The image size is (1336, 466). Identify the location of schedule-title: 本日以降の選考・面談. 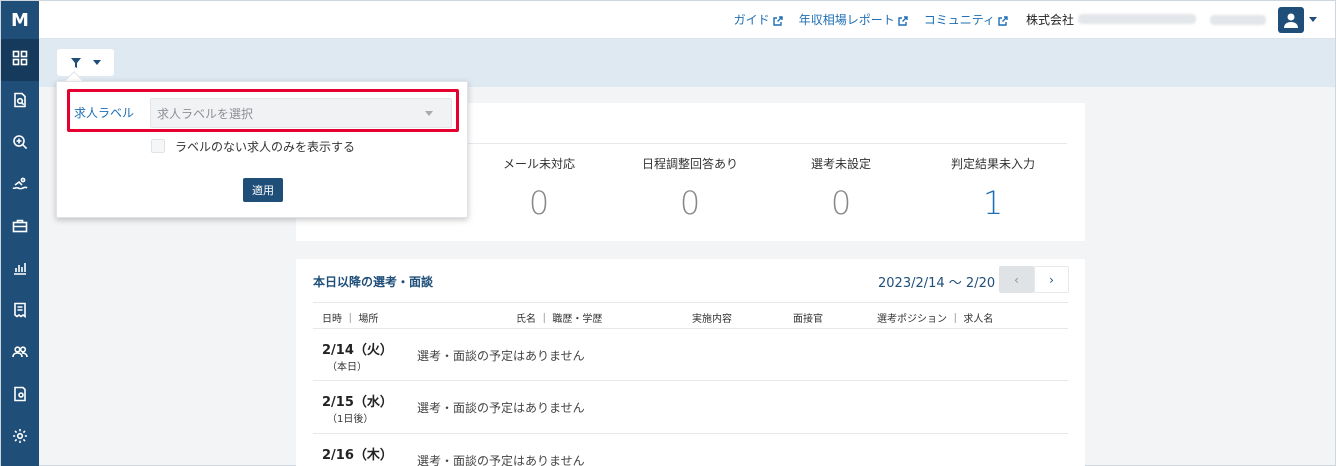
(373, 282).